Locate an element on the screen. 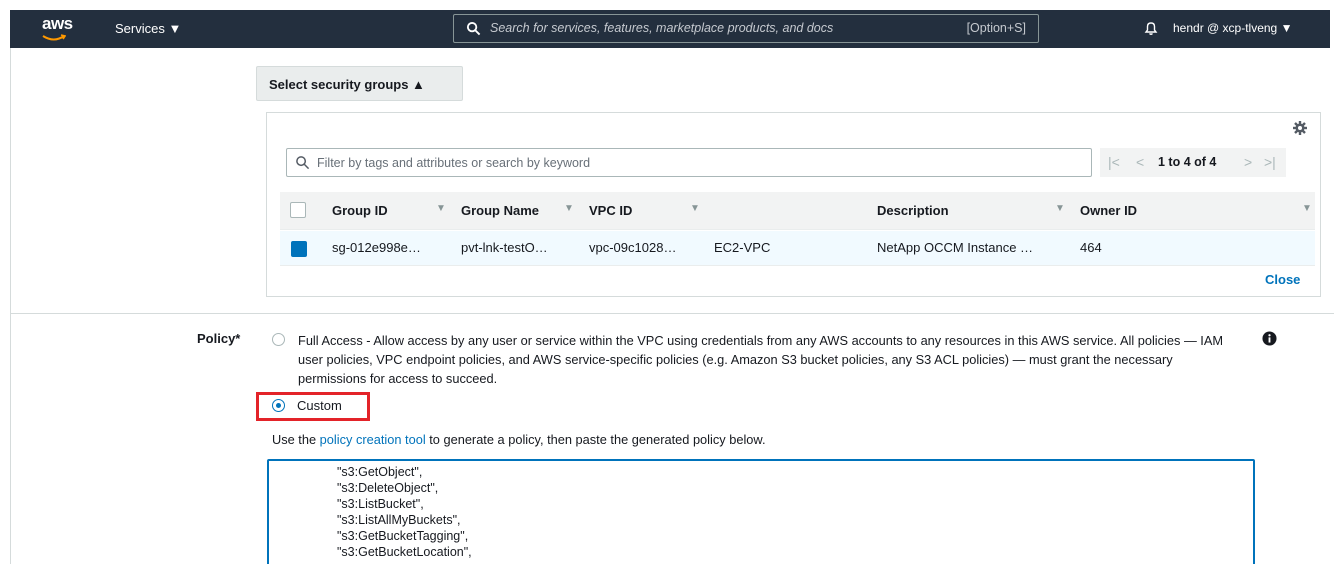 The image size is (1334, 564). row-divider is located at coordinates (797, 265).